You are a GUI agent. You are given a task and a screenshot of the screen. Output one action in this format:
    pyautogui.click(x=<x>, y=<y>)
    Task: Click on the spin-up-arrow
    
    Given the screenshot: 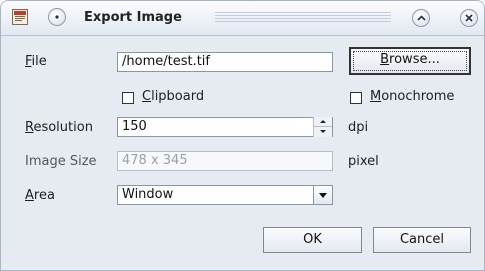 What is the action you would take?
    pyautogui.click(x=323, y=121)
    